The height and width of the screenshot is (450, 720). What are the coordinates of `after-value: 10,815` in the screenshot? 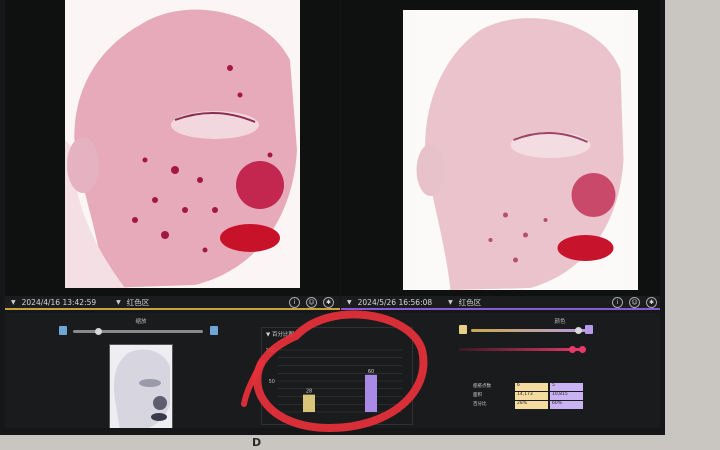 It's located at (566, 396).